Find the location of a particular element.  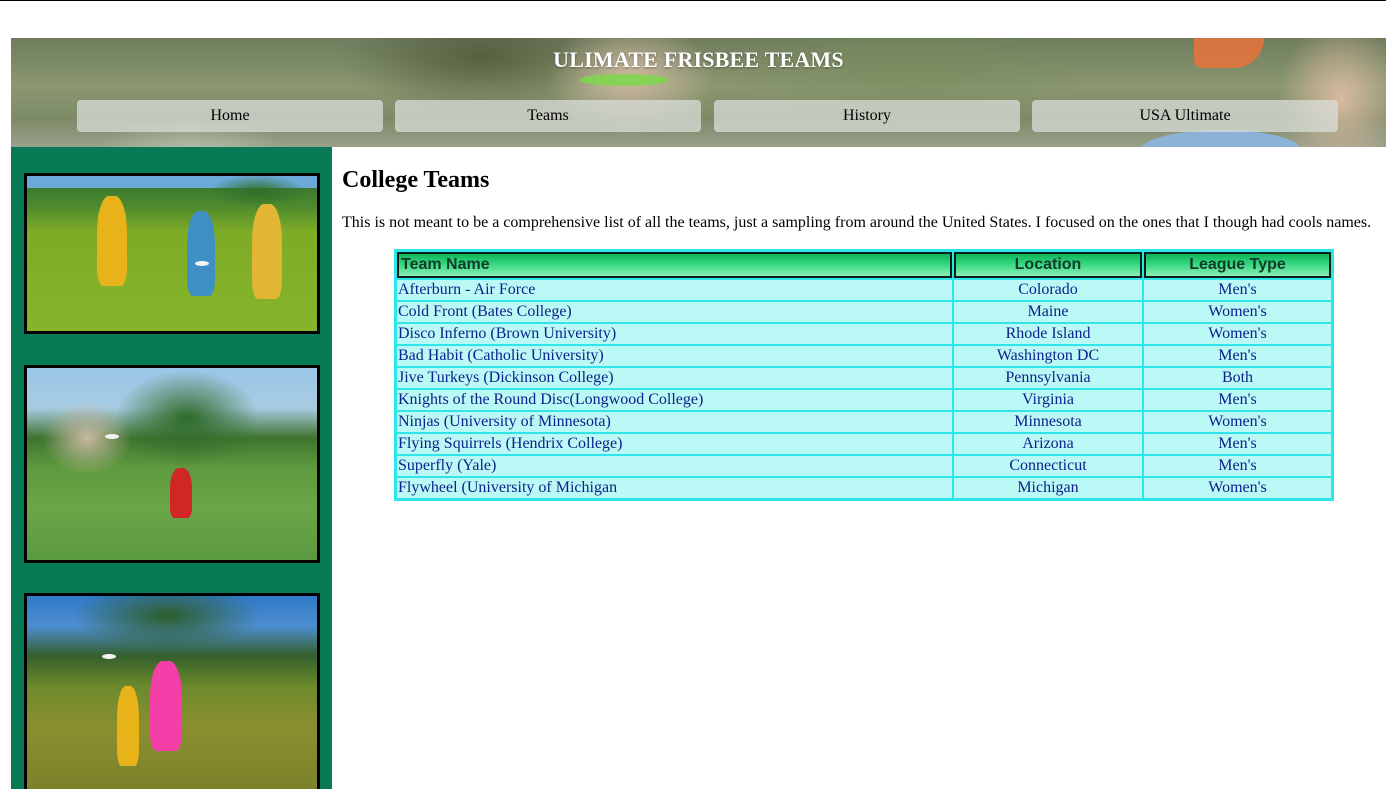

cell-team-name: Flywheel (University of Michigan is located at coordinates (674, 488).